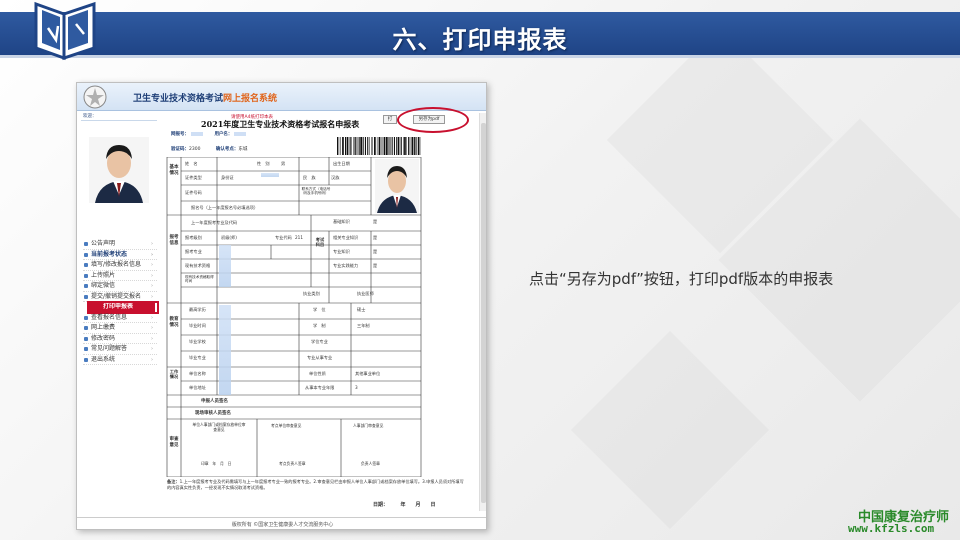 This screenshot has height=540, width=960. I want to click on scrollbar-thumb, so click(483, 313).